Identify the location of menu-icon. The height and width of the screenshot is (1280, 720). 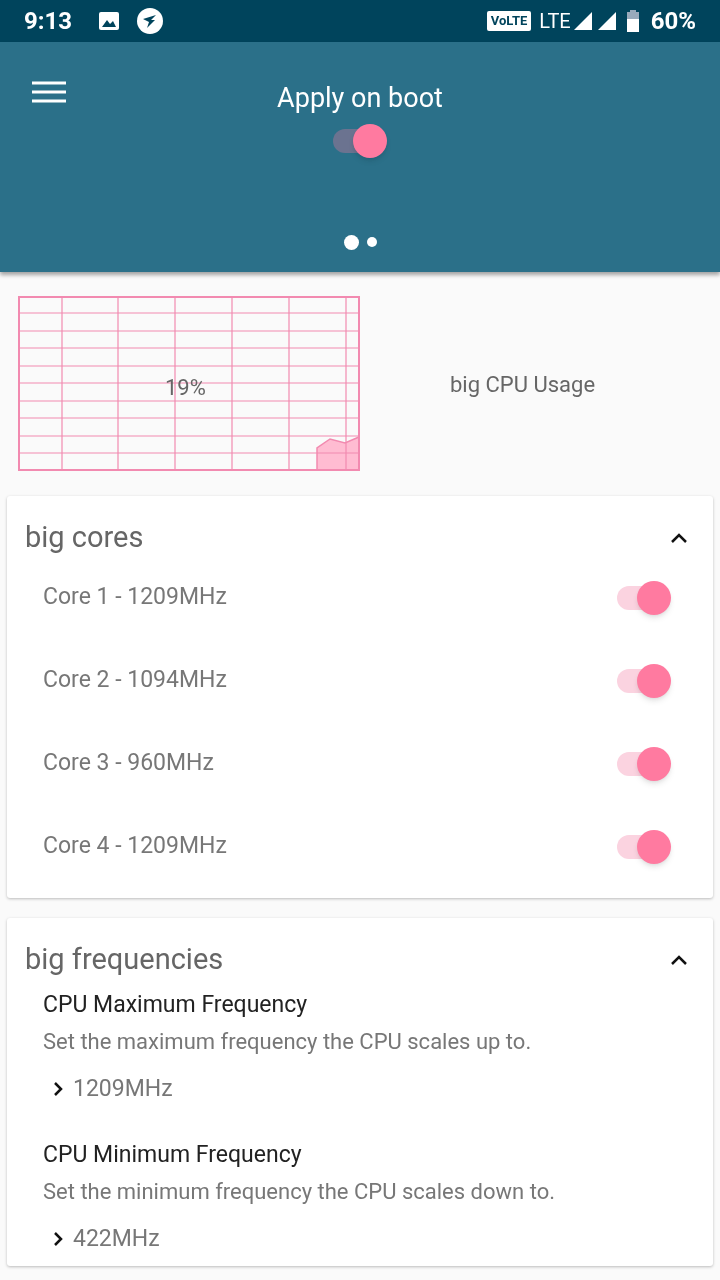
(49, 92).